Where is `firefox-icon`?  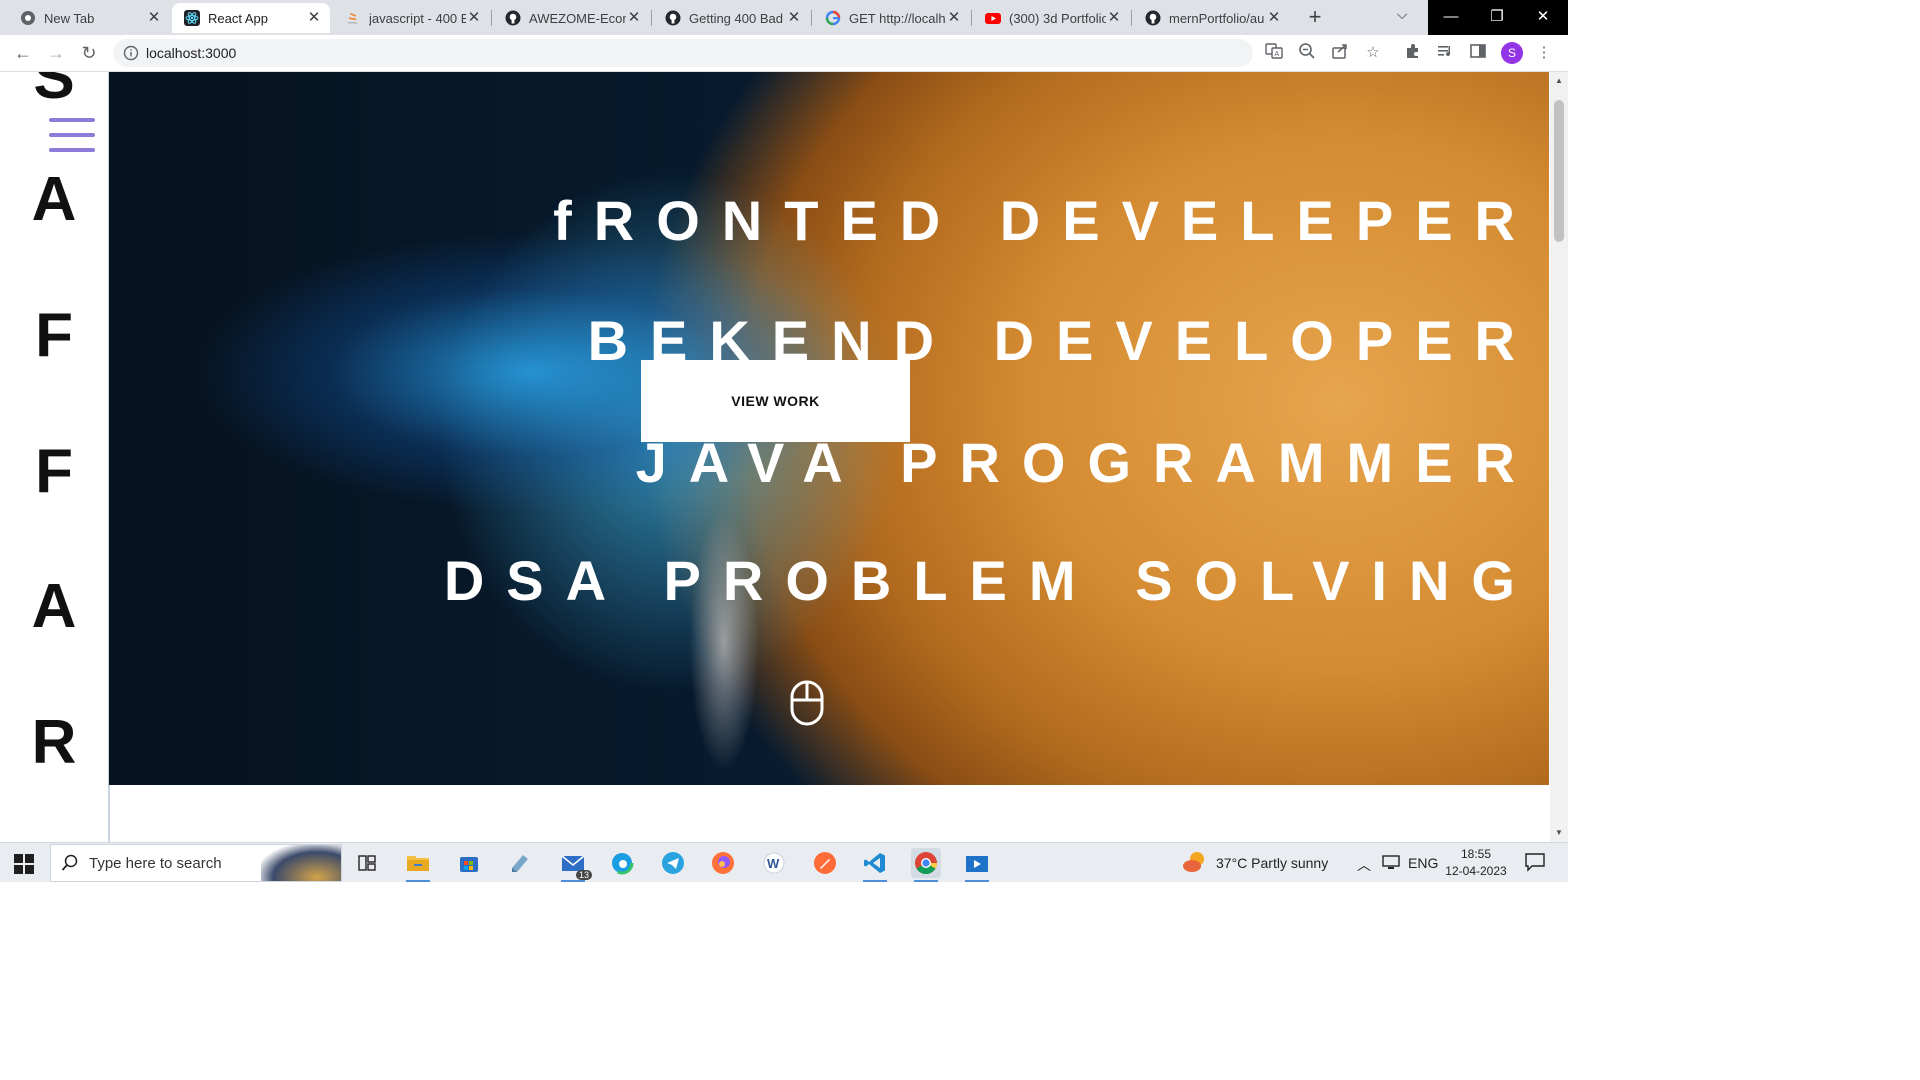
firefox-icon is located at coordinates (723, 863).